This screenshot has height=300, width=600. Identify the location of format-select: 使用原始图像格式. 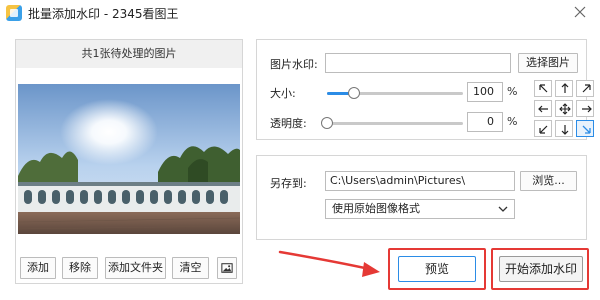
(420, 209).